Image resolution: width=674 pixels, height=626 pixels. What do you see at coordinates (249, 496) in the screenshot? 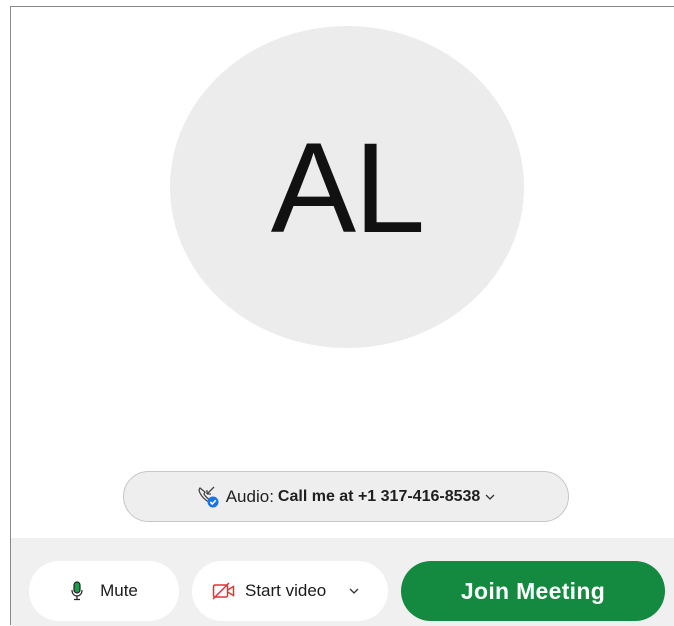
I see `audio-label: Audio:` at bounding box center [249, 496].